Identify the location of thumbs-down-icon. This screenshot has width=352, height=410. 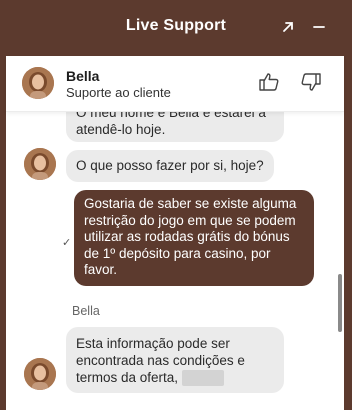
(311, 82).